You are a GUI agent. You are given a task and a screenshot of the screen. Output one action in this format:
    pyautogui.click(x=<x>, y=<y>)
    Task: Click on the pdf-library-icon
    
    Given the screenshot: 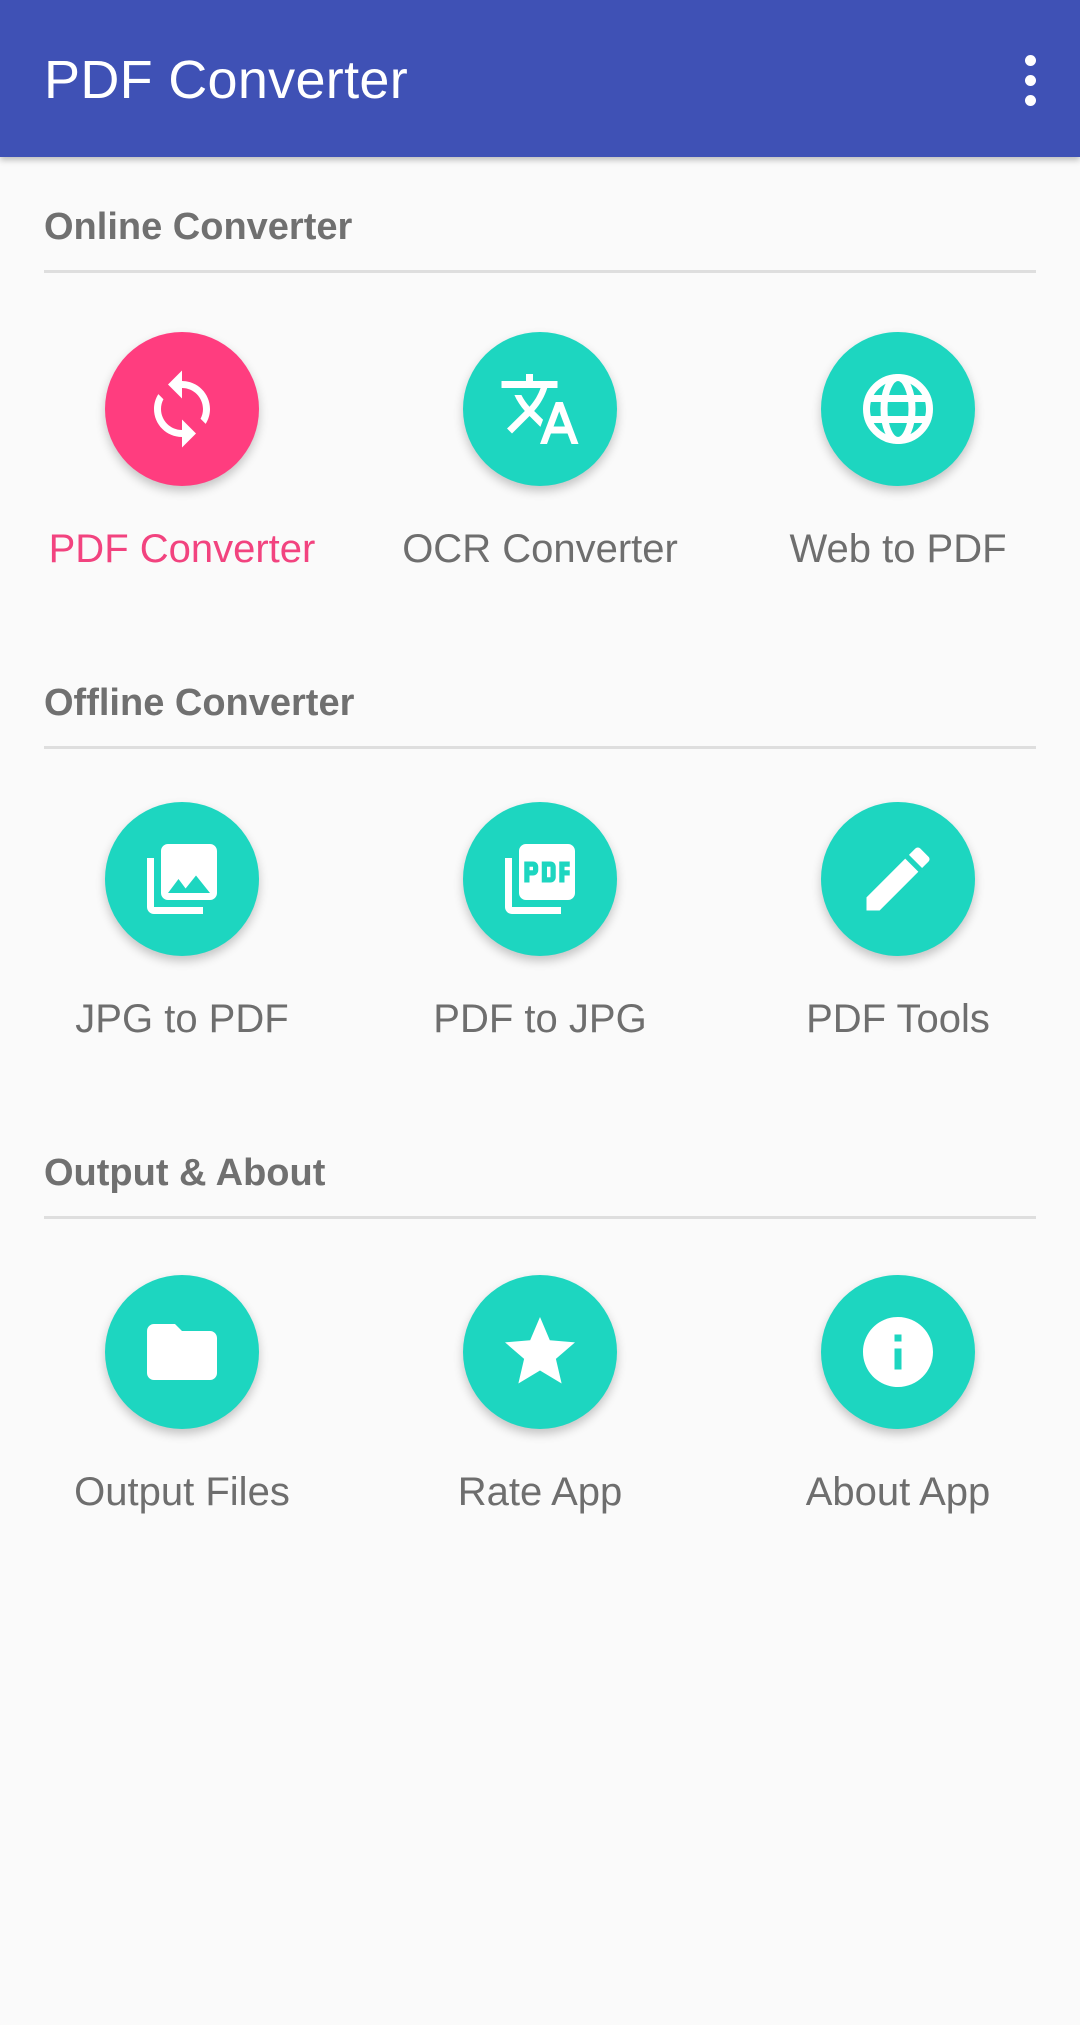 What is the action you would take?
    pyautogui.click(x=540, y=879)
    